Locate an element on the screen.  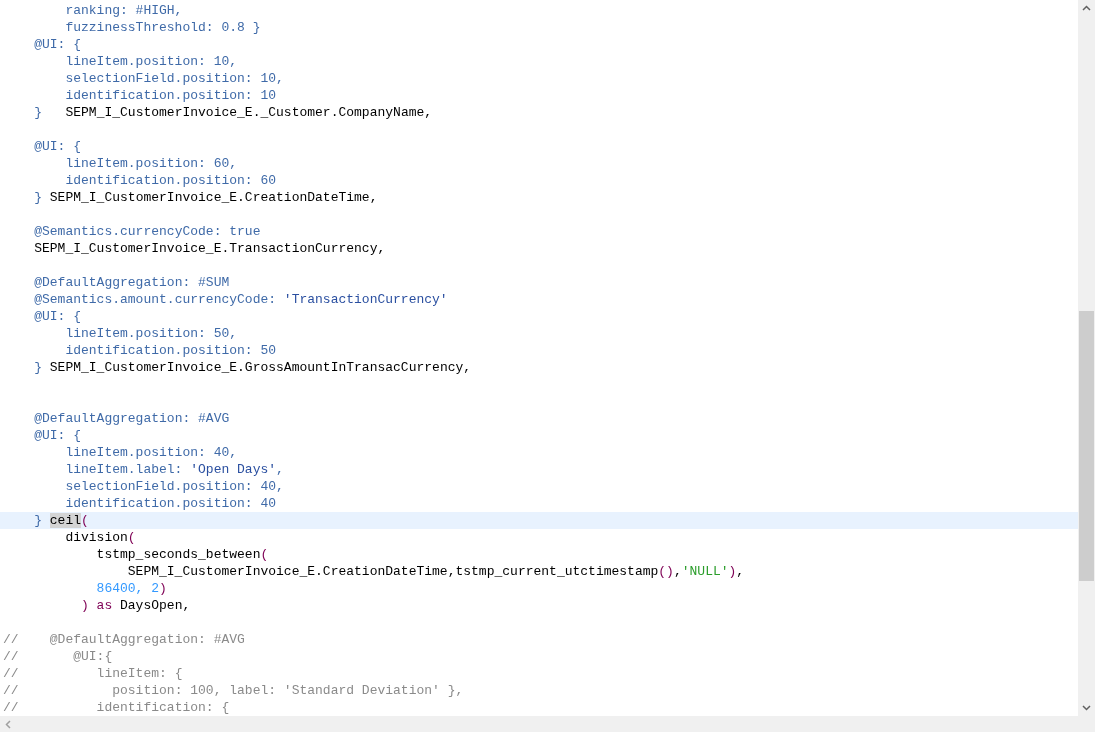
code-line: } SEPM_I_CustomerInvoice_E._Customer.CompanyName, is located at coordinates (233, 112).